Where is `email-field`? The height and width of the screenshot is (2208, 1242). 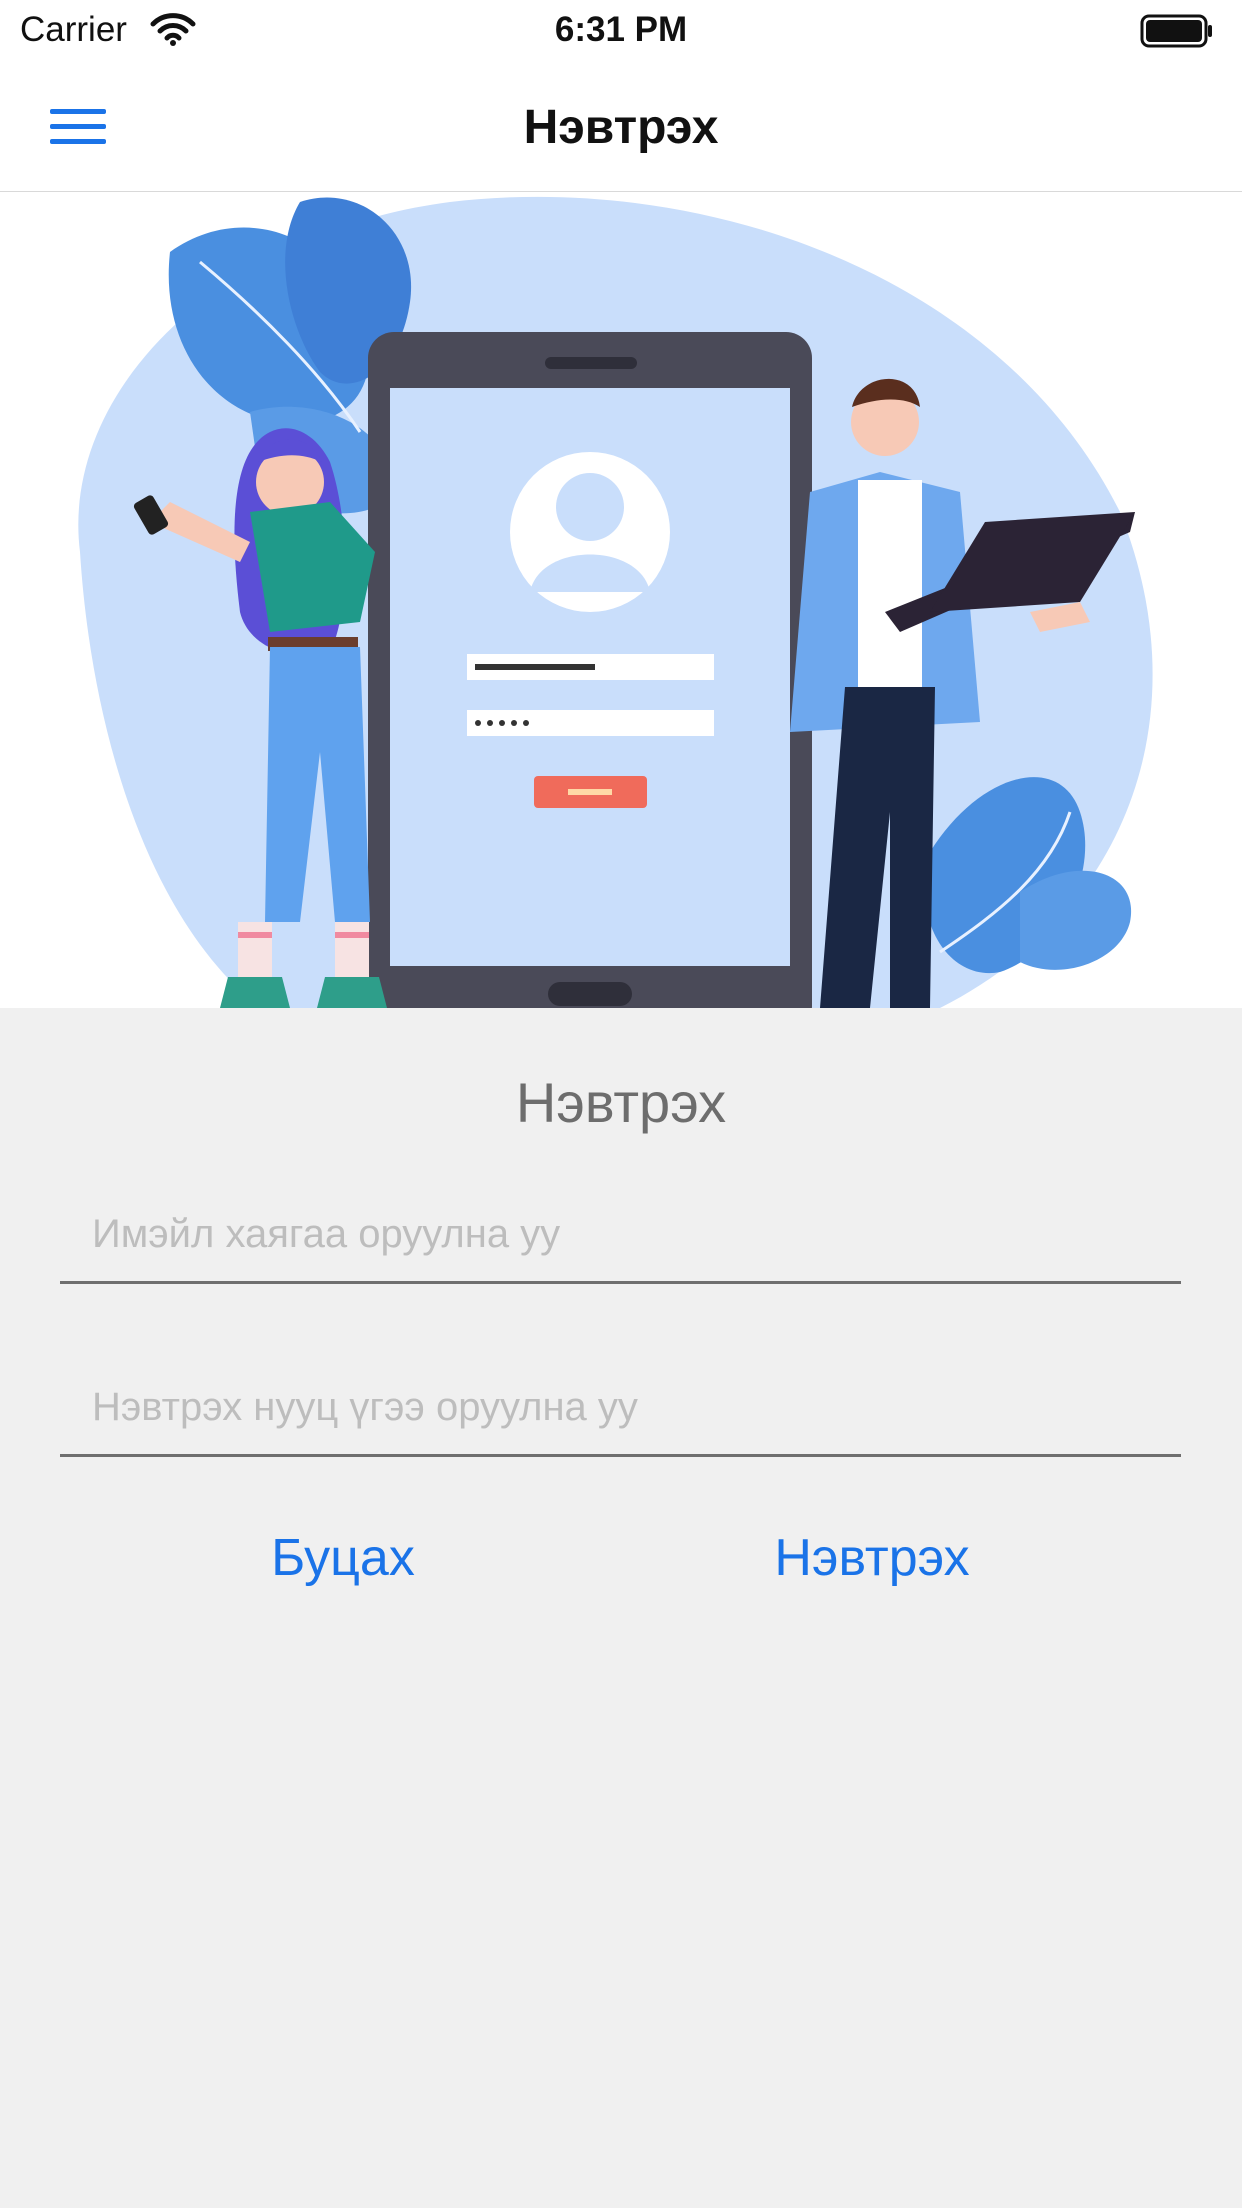 email-field is located at coordinates (622, 1234).